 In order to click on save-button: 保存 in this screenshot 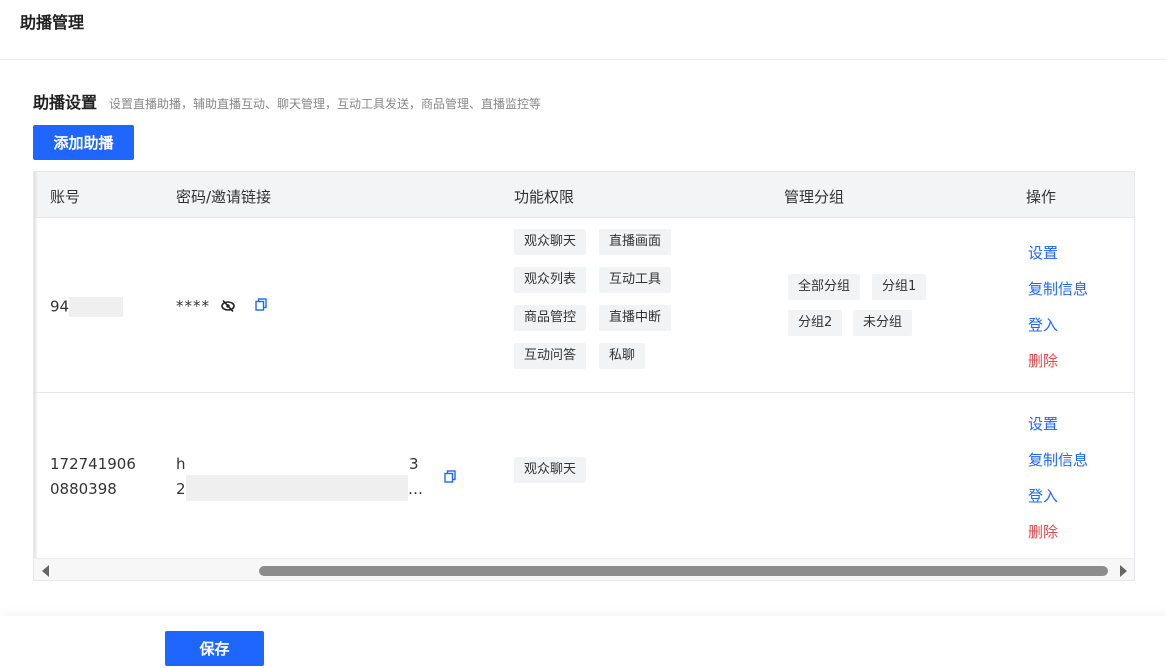, I will do `click(214, 648)`.